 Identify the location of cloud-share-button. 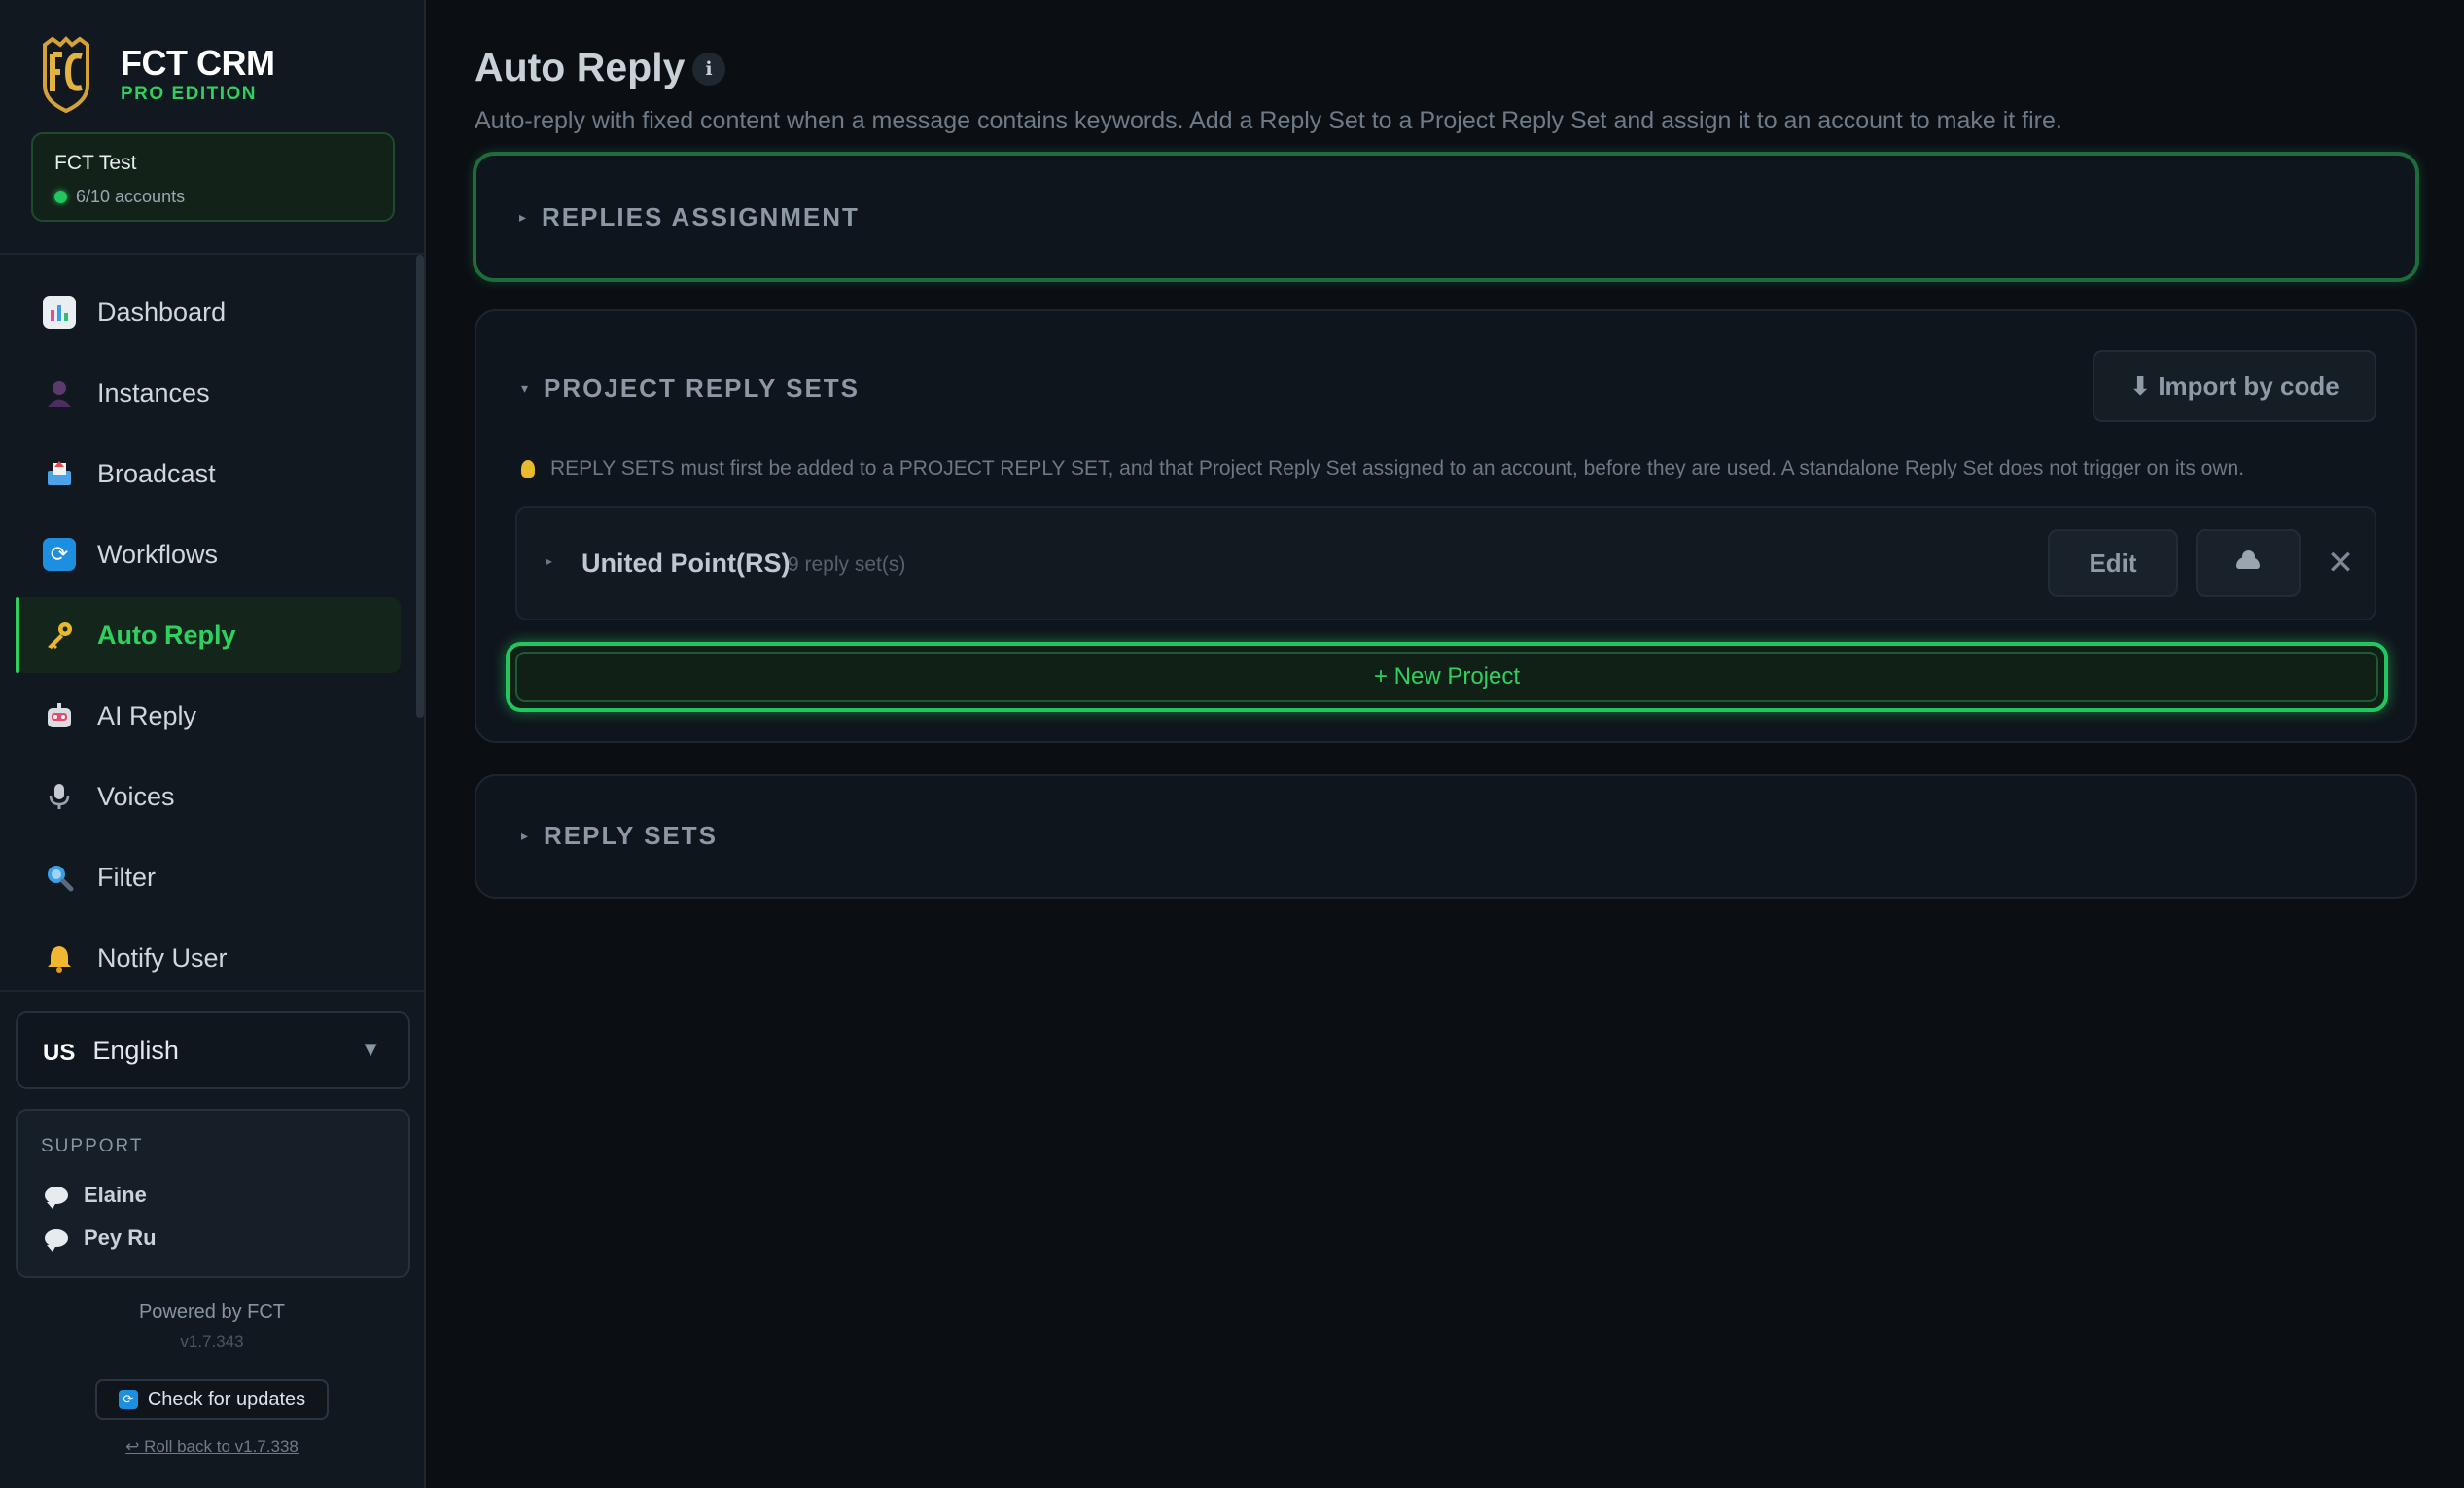
(2248, 563).